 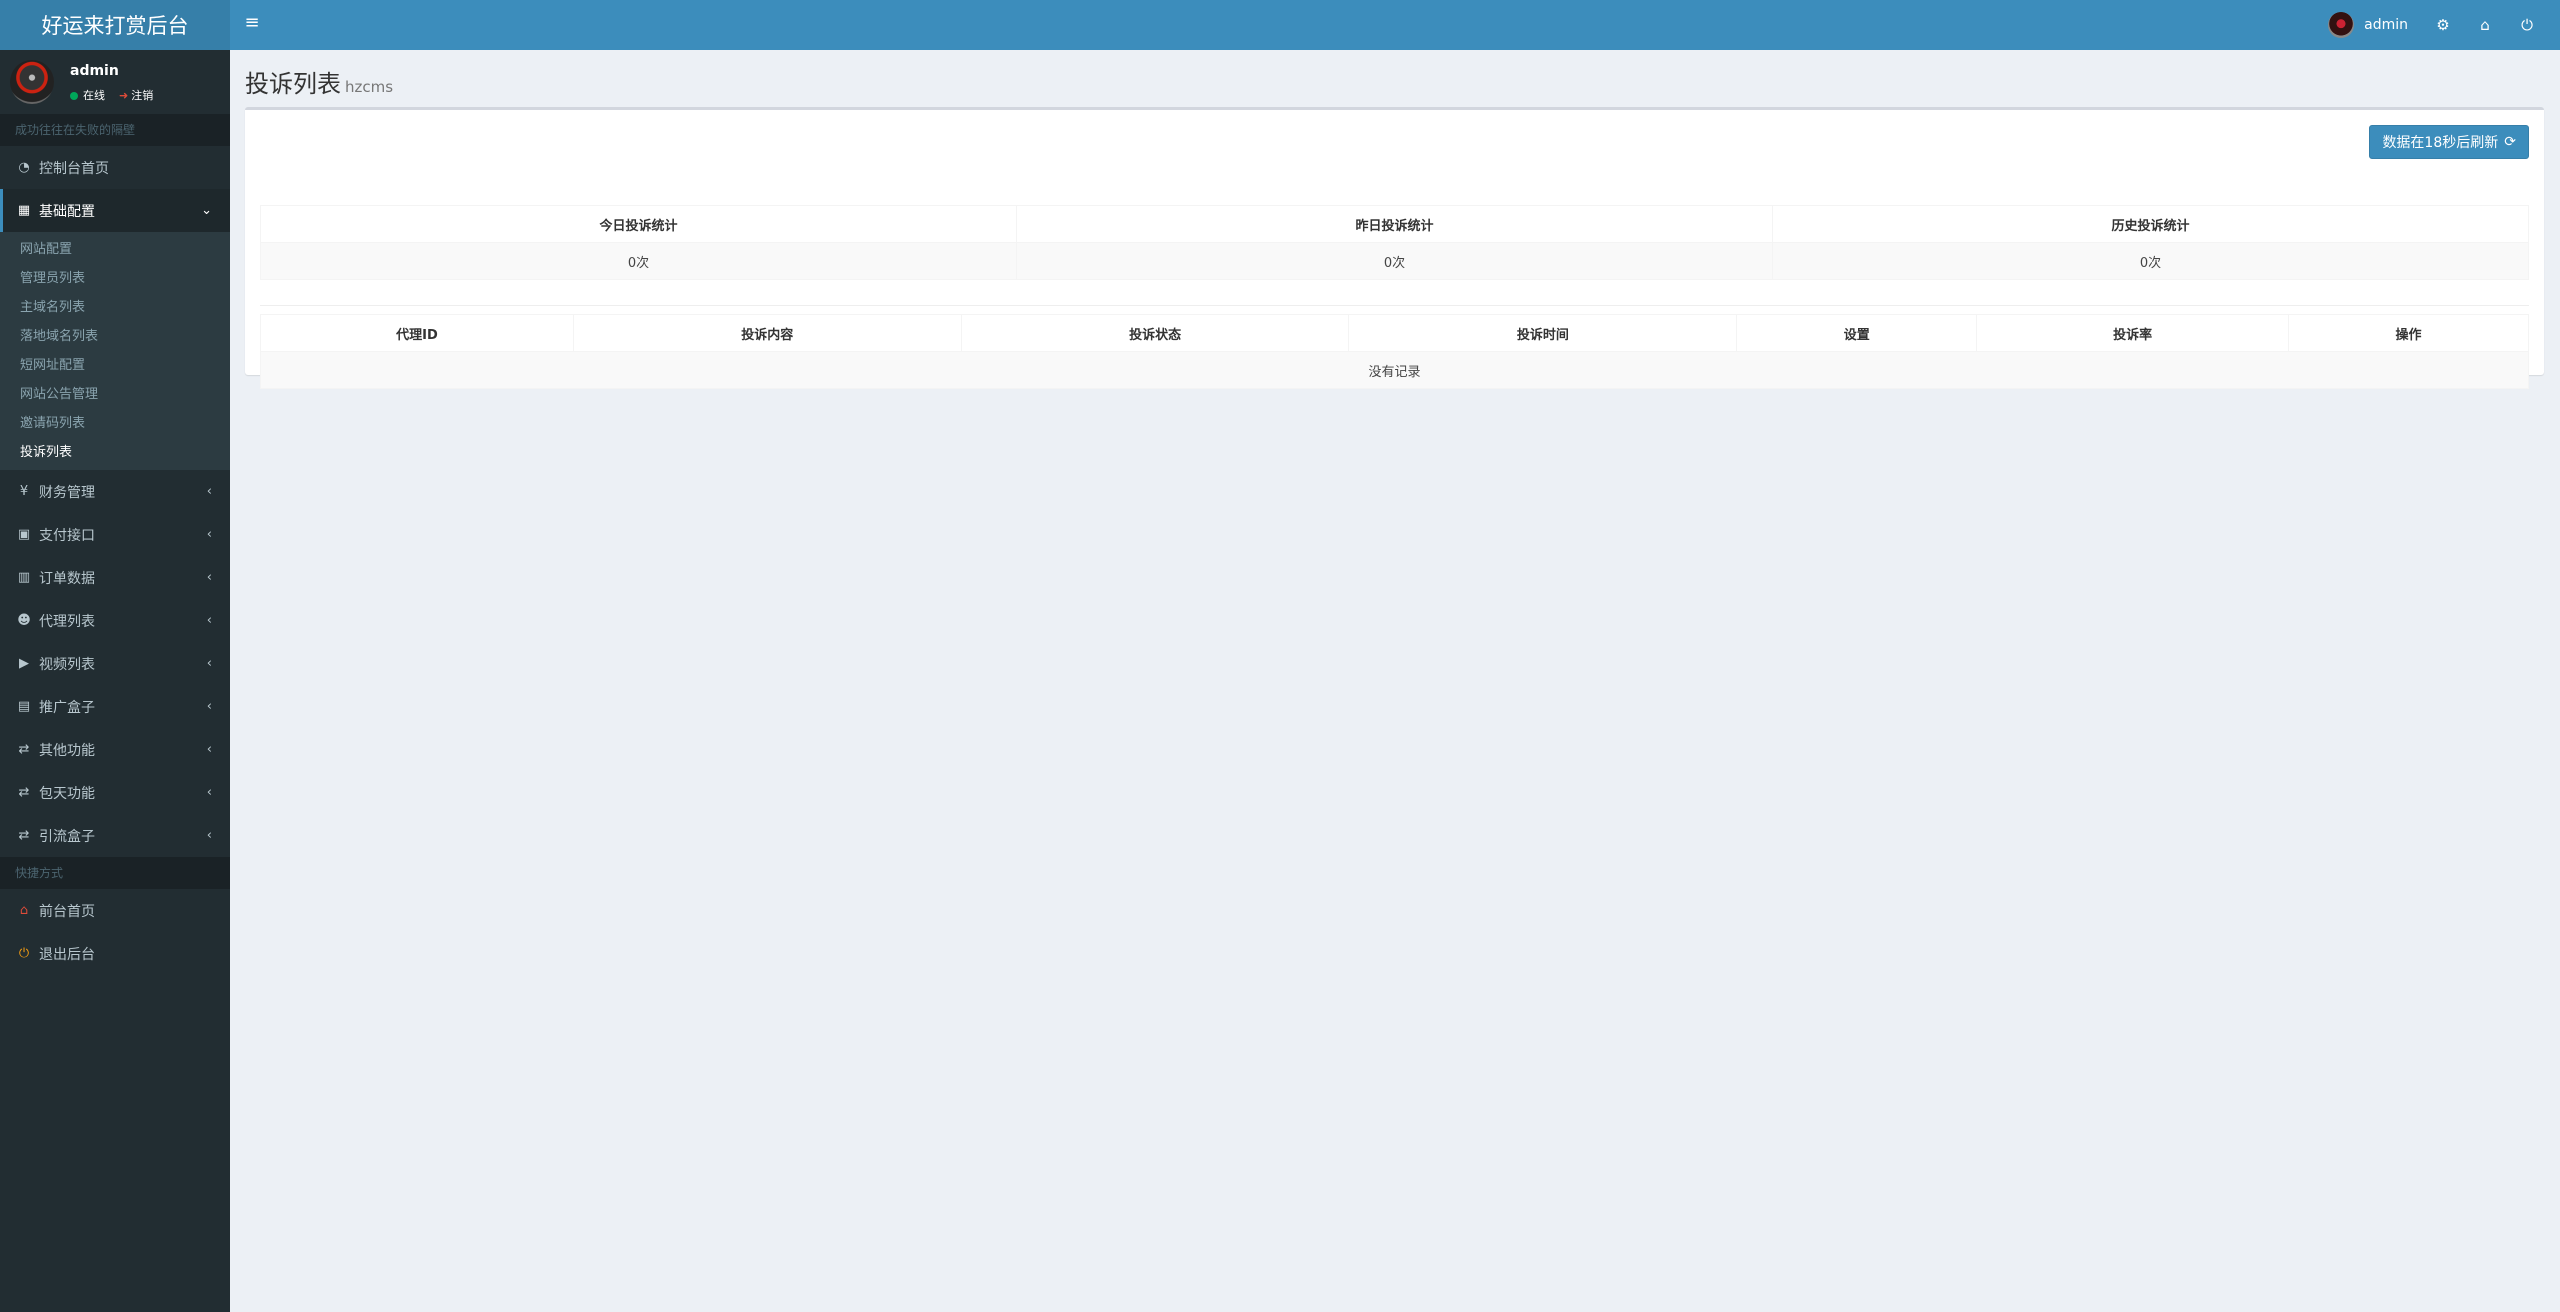 What do you see at coordinates (115, 452) in the screenshot?
I see `submenu-item-complaints: 投诉列表` at bounding box center [115, 452].